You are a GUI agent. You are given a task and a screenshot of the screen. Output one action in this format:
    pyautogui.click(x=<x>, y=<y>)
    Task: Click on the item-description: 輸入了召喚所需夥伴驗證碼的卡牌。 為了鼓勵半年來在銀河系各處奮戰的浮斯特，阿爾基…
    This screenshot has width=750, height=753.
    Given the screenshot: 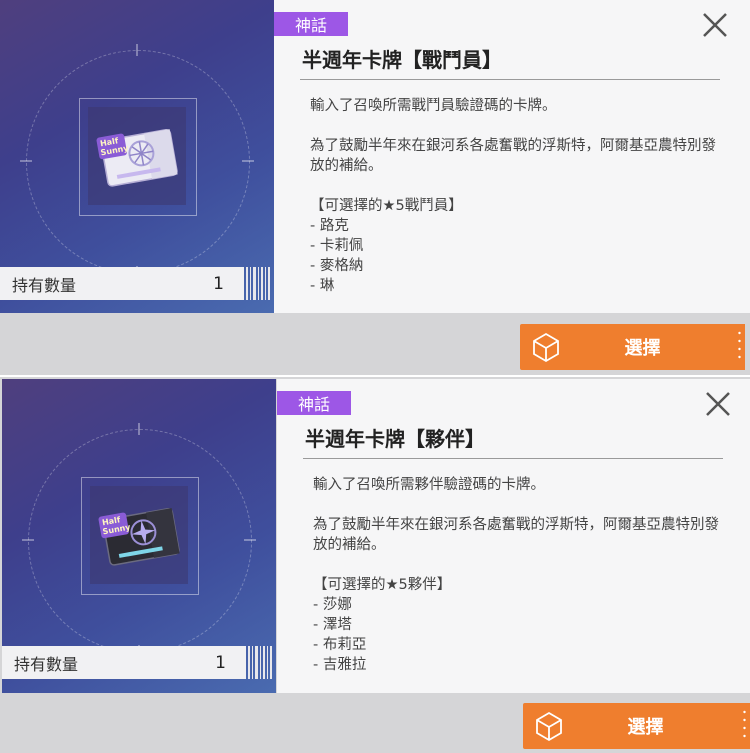 What is the action you would take?
    pyautogui.click(x=523, y=575)
    